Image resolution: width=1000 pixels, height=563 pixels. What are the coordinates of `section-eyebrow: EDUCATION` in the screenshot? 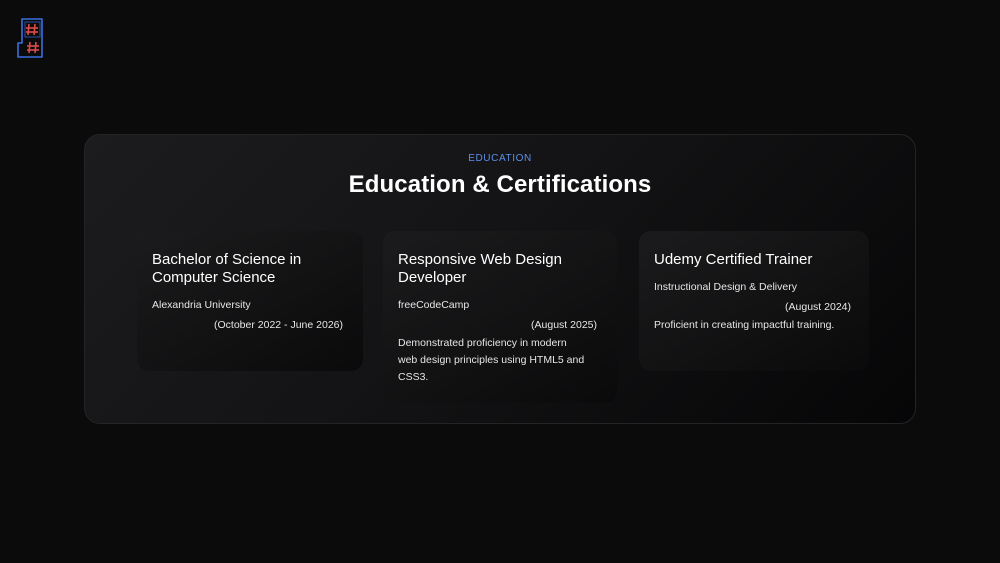 It's located at (500, 158).